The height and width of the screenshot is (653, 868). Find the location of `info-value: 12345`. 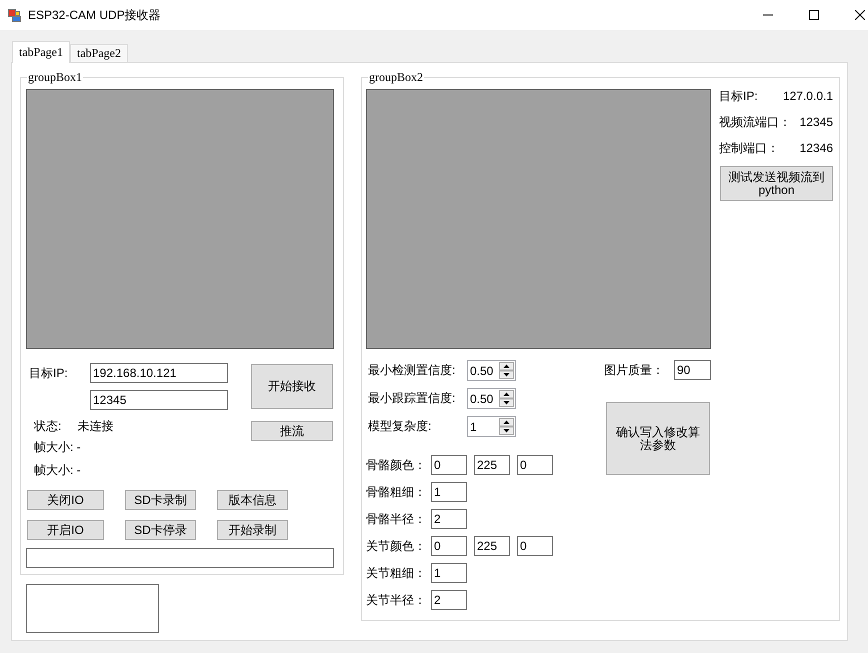

info-value: 12345 is located at coordinates (816, 122).